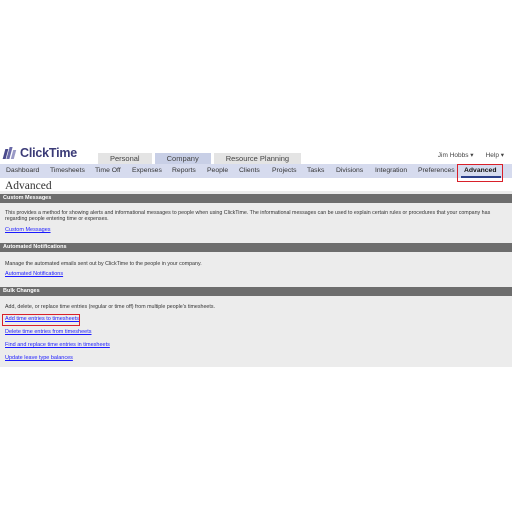 Image resolution: width=512 pixels, height=512 pixels. I want to click on highlight-advanced-box, so click(480, 173).